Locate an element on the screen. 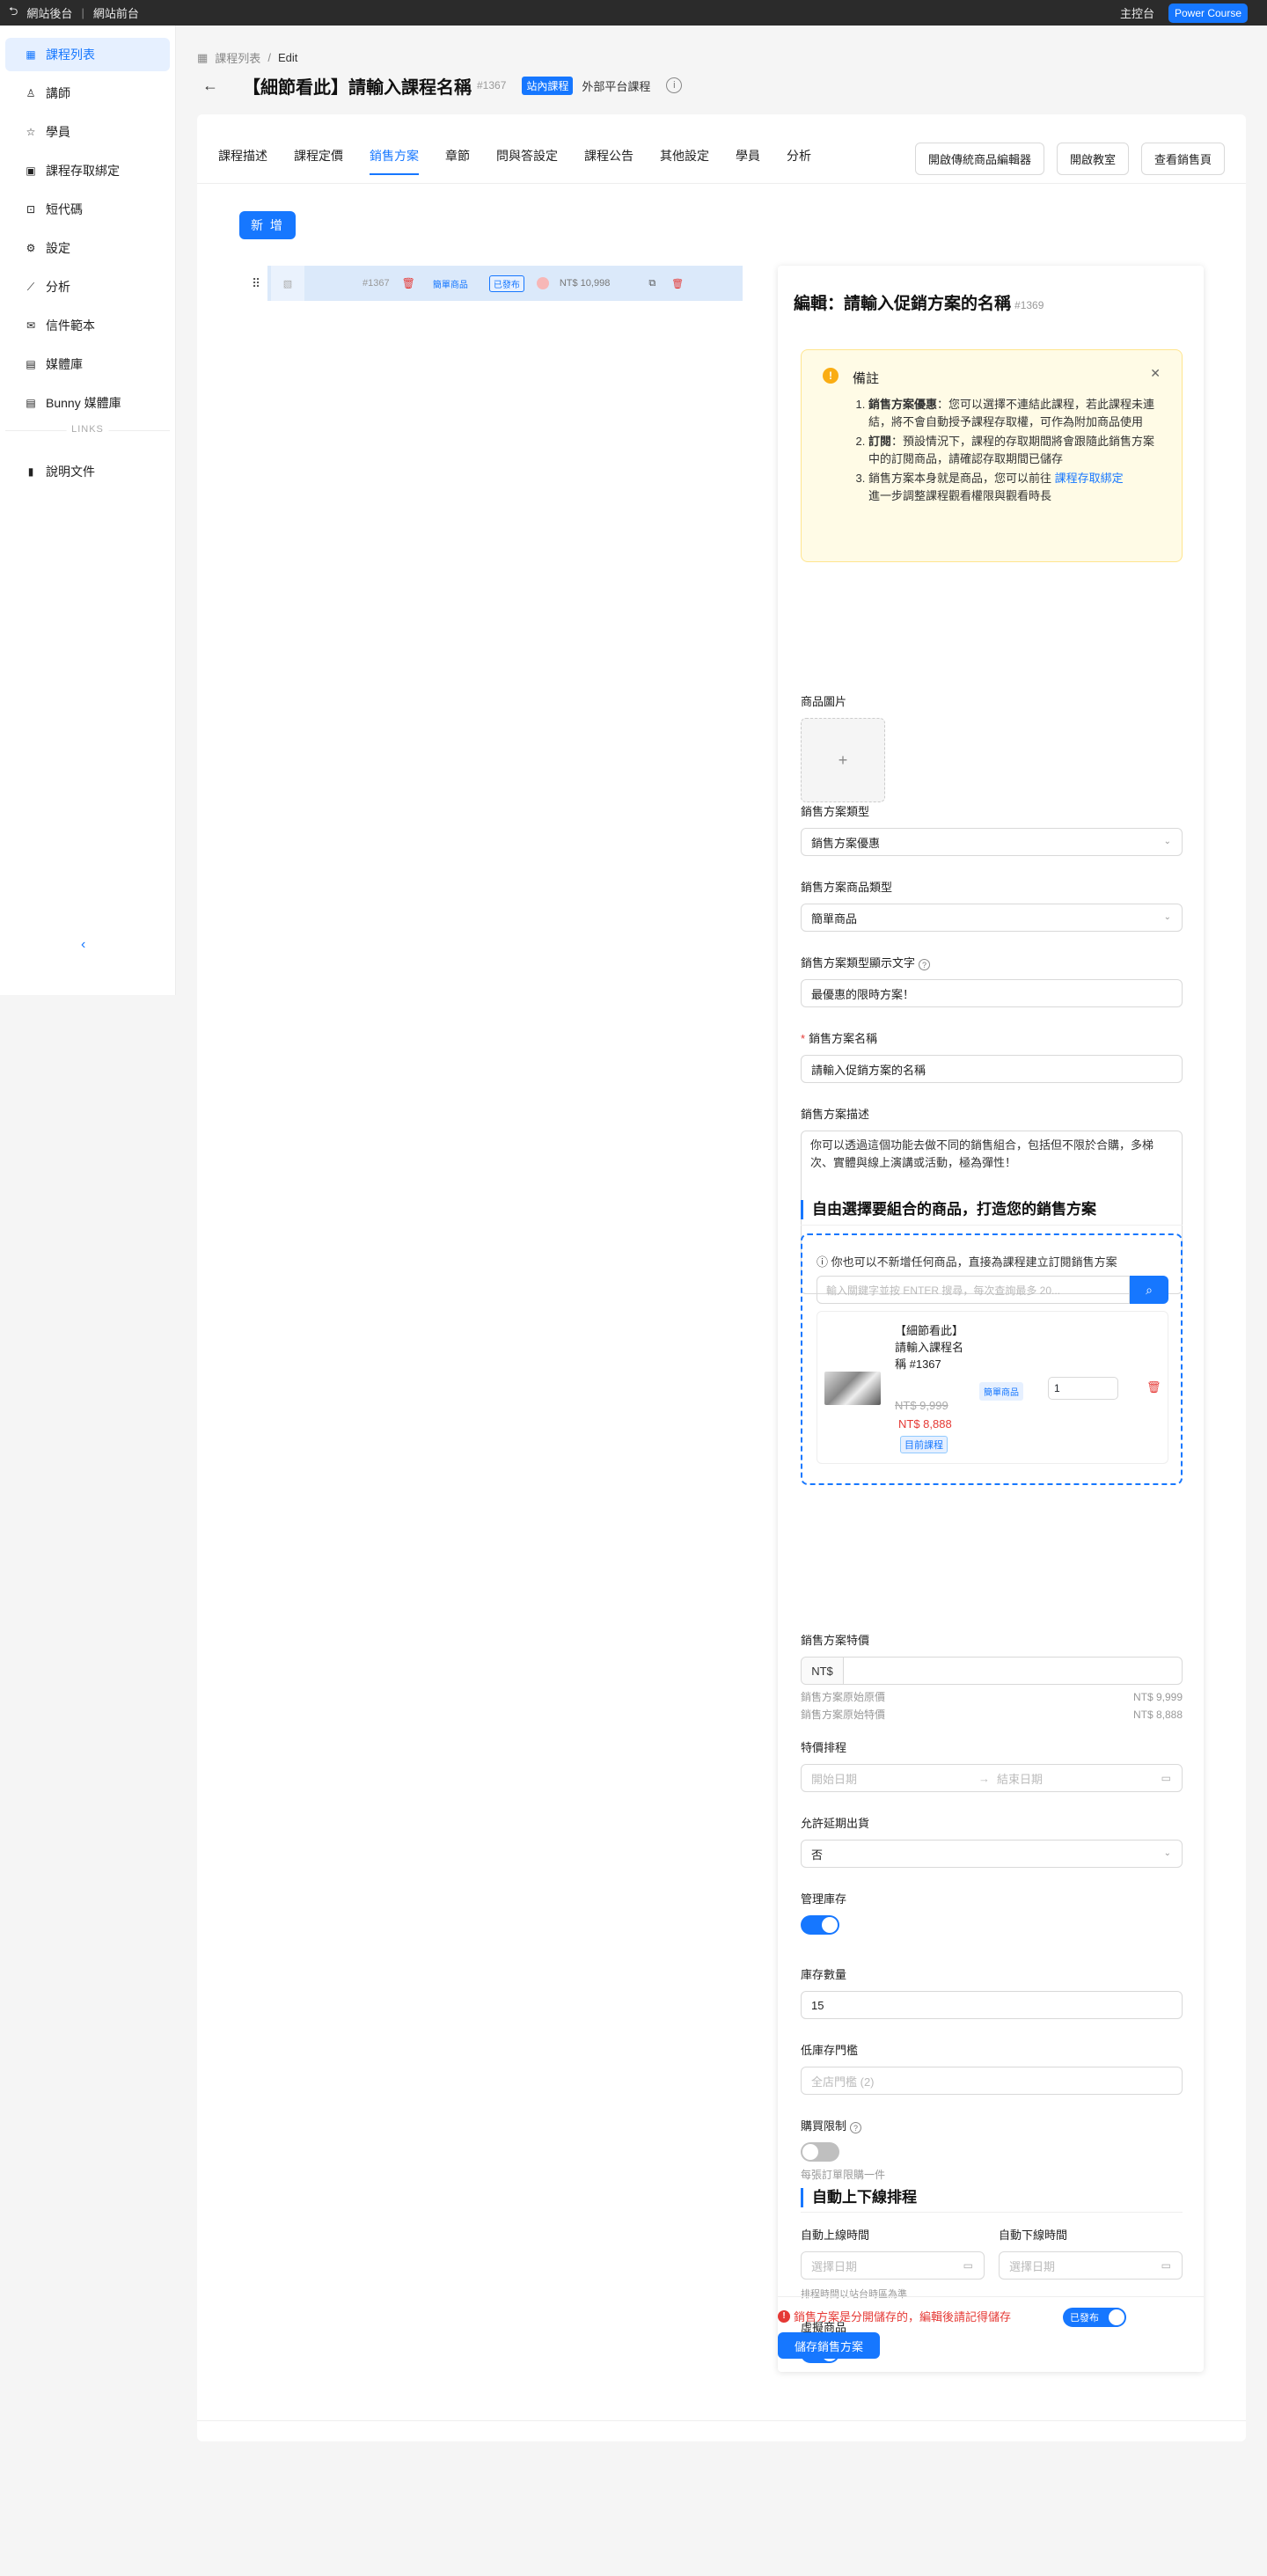 Image resolution: width=1267 pixels, height=2576 pixels. auto-off-date-picker: 選擇日期 ▭ is located at coordinates (1091, 2265).